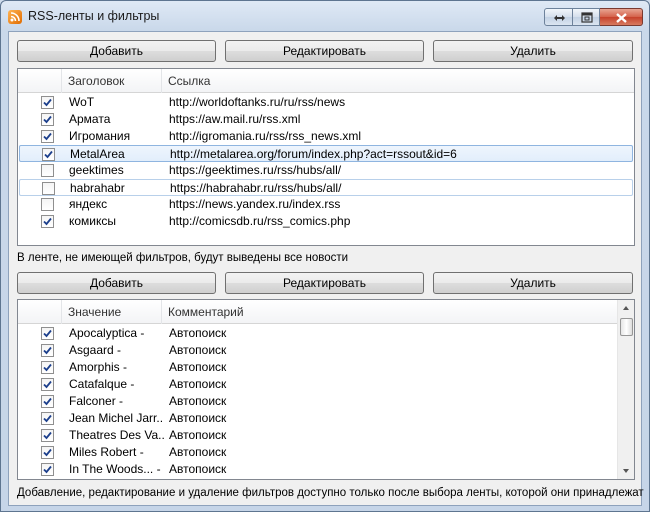 The width and height of the screenshot is (650, 512). I want to click on filter-value-cell: Miles Robert -, so click(106, 452).